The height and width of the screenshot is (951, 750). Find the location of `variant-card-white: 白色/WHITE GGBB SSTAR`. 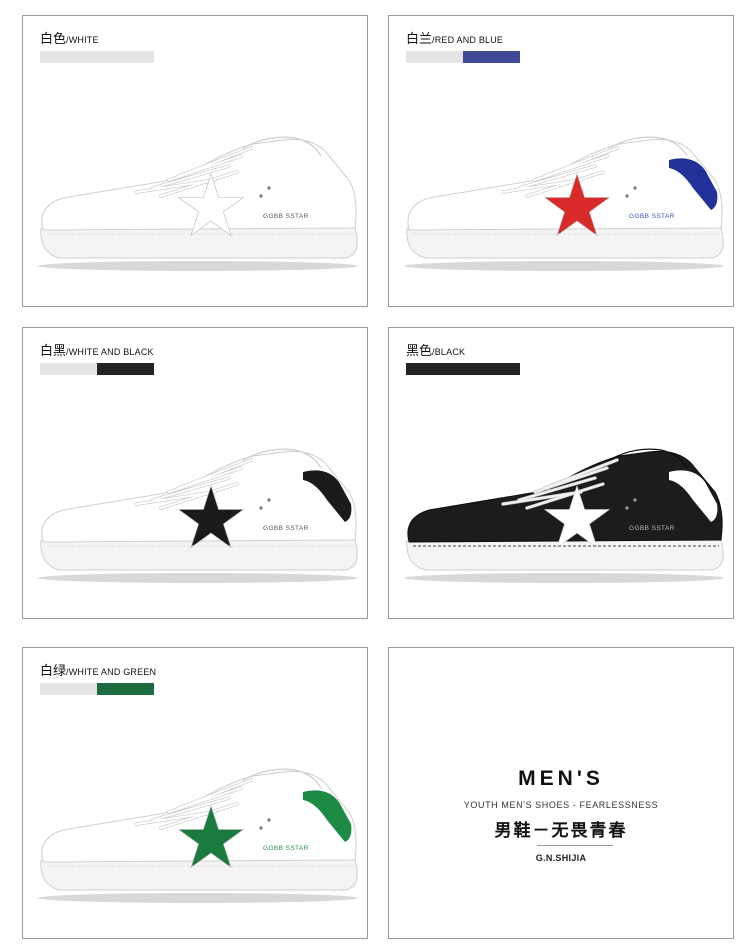

variant-card-white: 白色/WHITE GGBB SSTAR is located at coordinates (195, 161).